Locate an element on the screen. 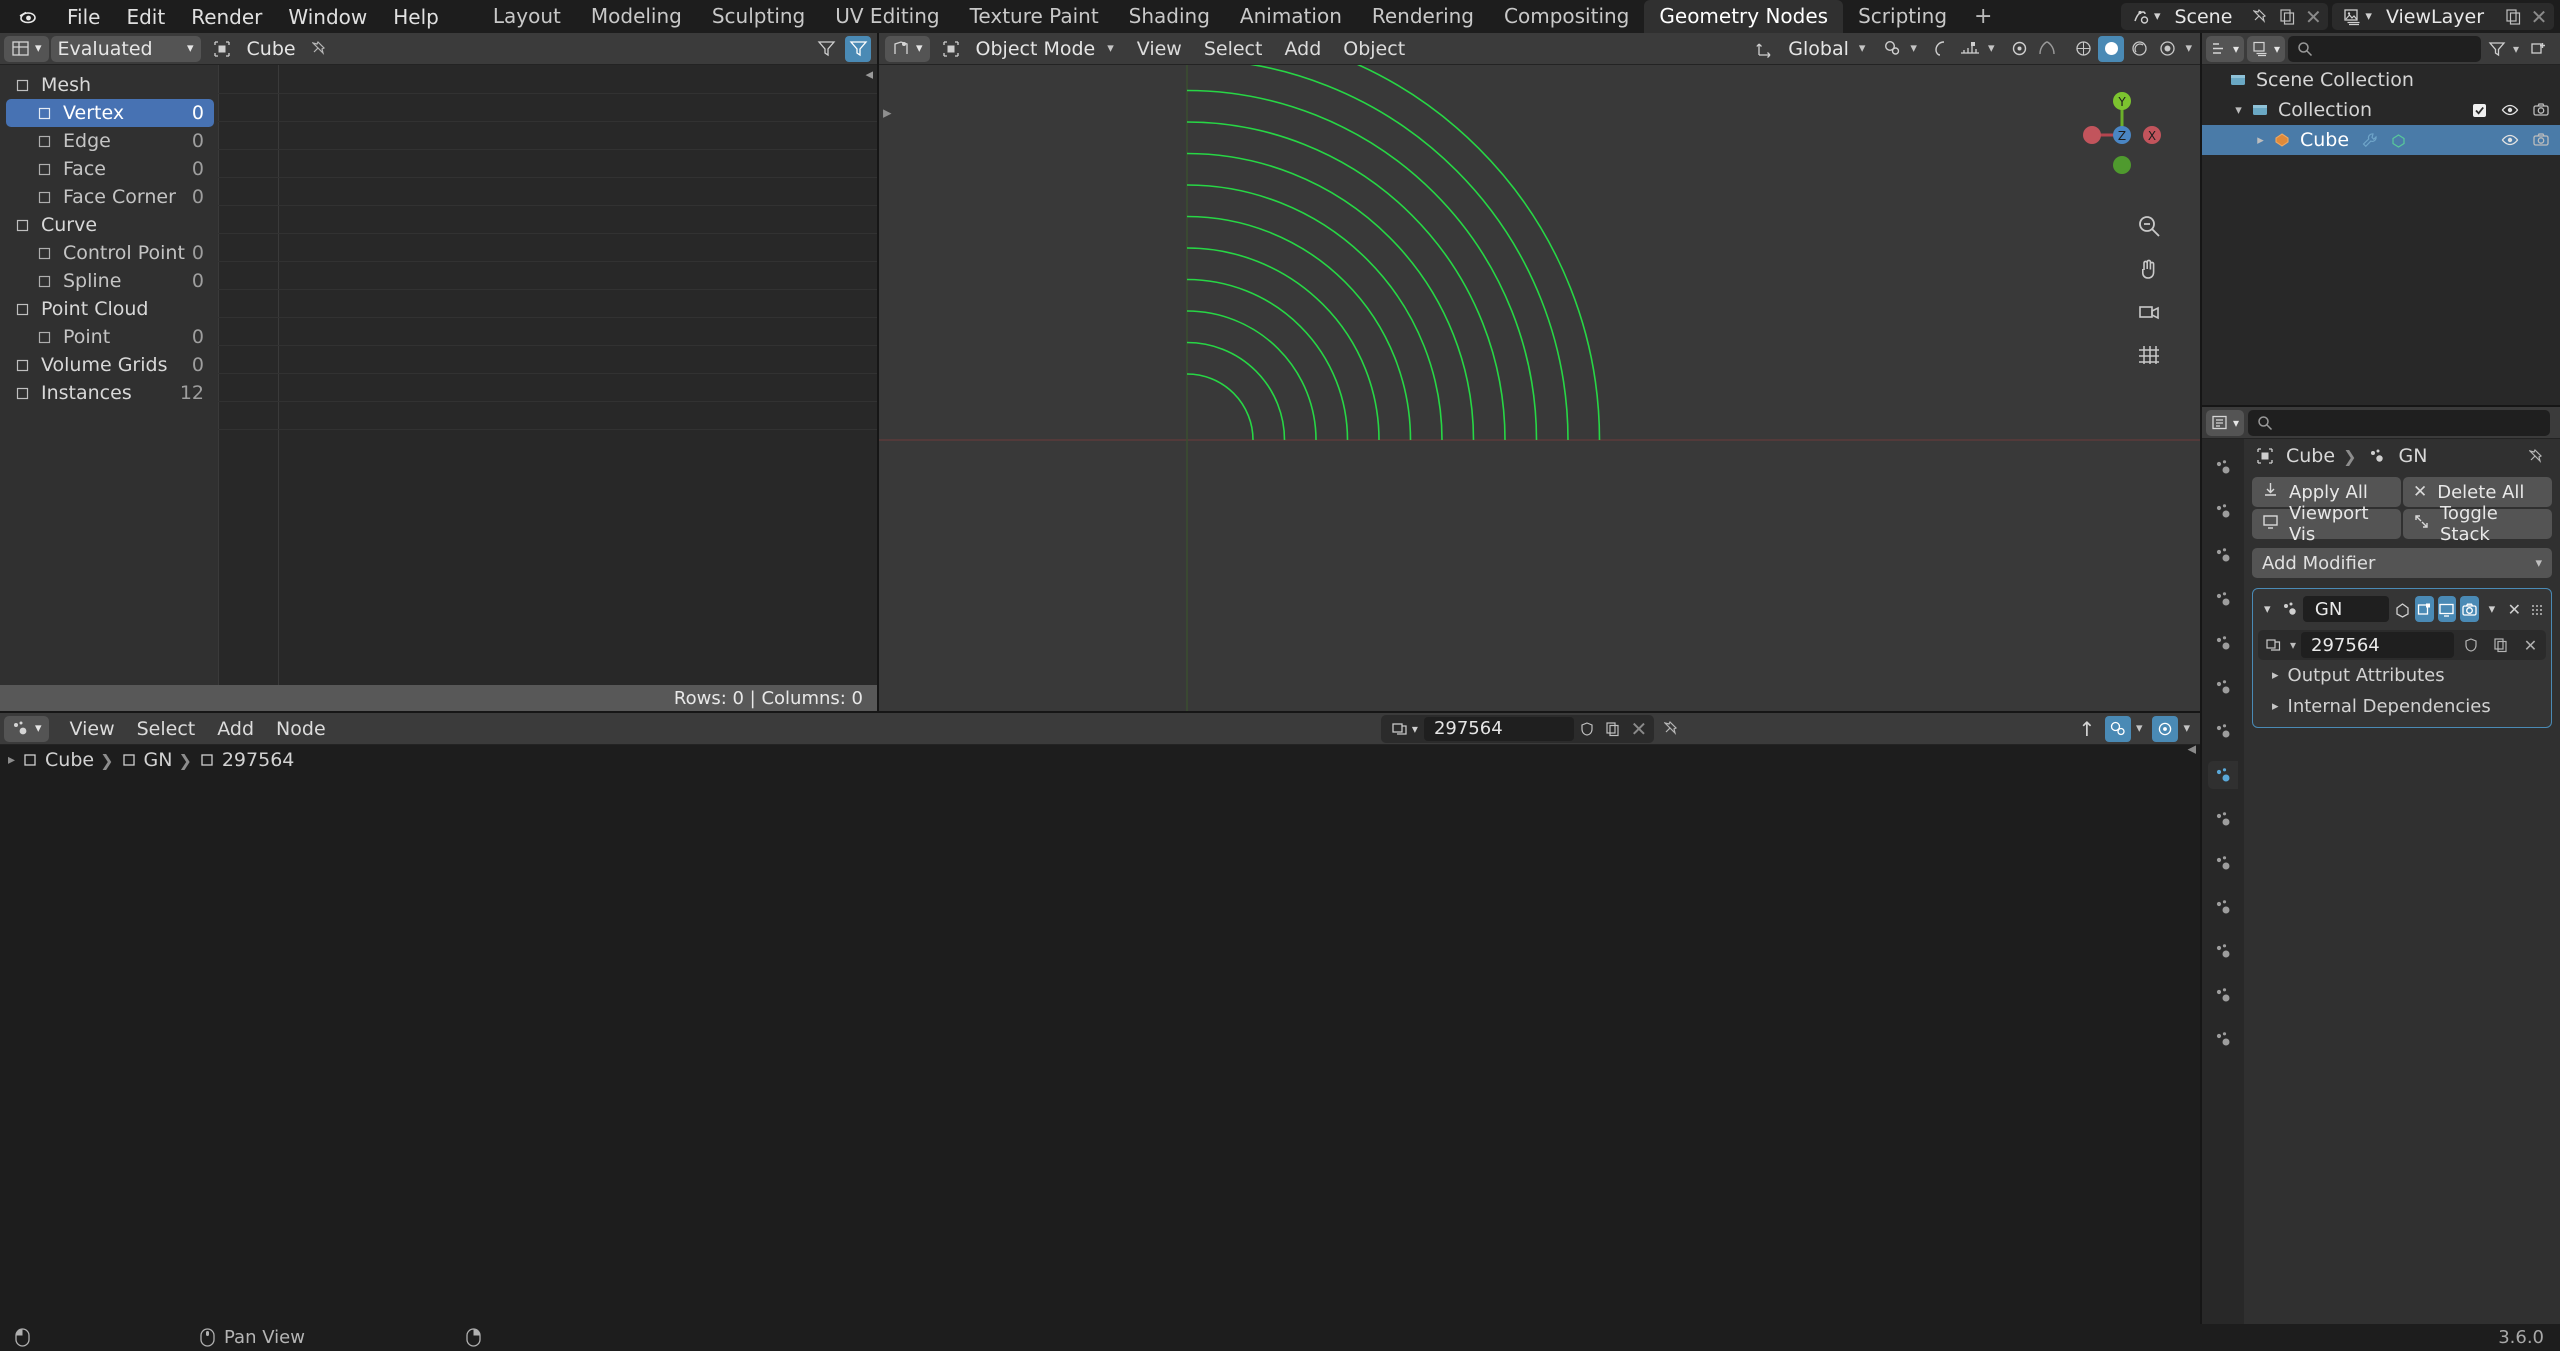 This screenshot has height=1351, width=2560. workspace-tab-animation: Animation is located at coordinates (1291, 16).